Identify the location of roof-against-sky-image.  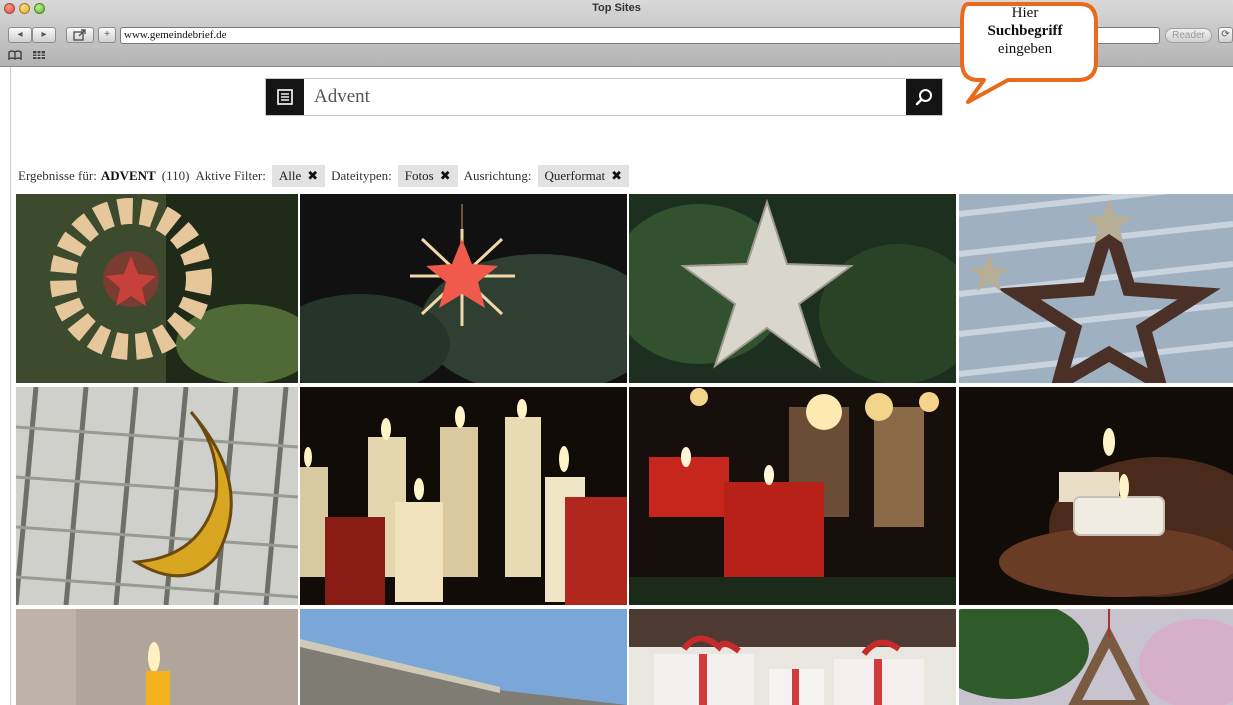
(463, 657).